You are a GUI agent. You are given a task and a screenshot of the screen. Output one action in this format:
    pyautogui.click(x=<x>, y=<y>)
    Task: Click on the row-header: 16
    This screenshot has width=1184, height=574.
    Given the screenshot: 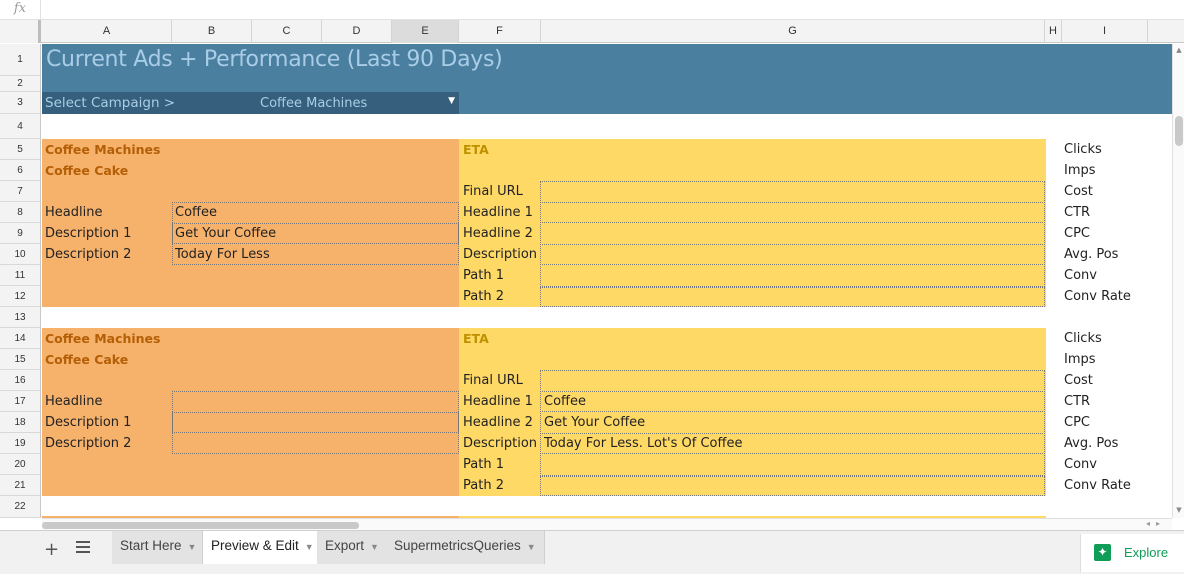 What is the action you would take?
    pyautogui.click(x=20, y=380)
    